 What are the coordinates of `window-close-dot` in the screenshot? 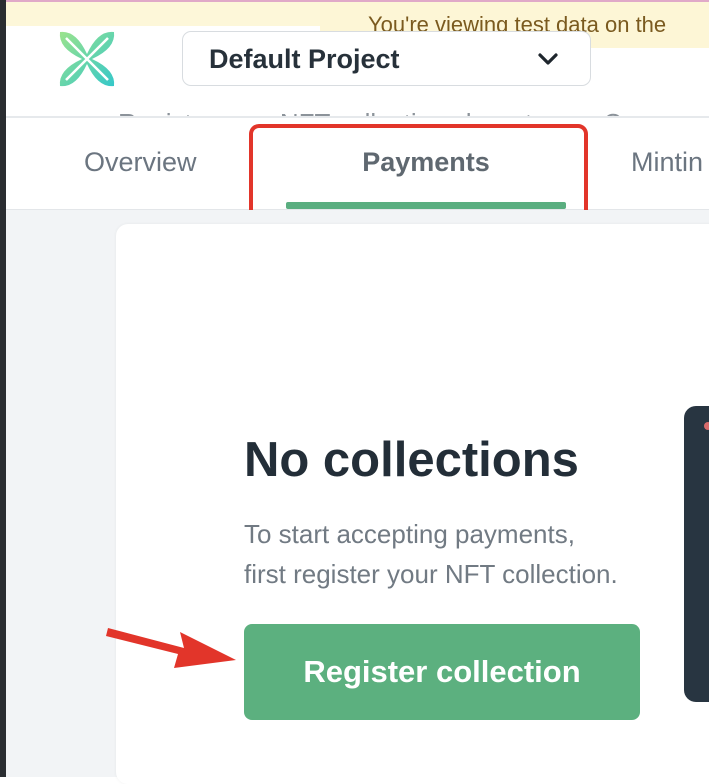 It's located at (706, 426).